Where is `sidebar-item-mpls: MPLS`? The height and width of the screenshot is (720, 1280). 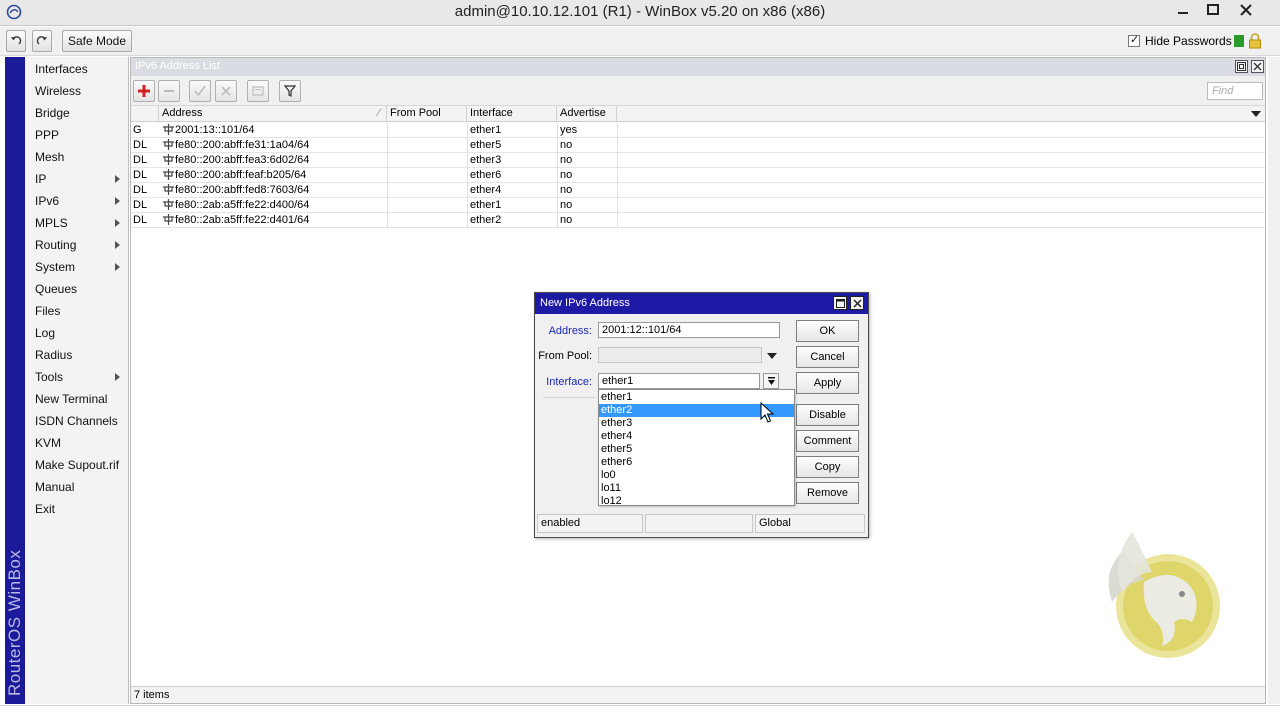 sidebar-item-mpls: MPLS is located at coordinates (77, 223).